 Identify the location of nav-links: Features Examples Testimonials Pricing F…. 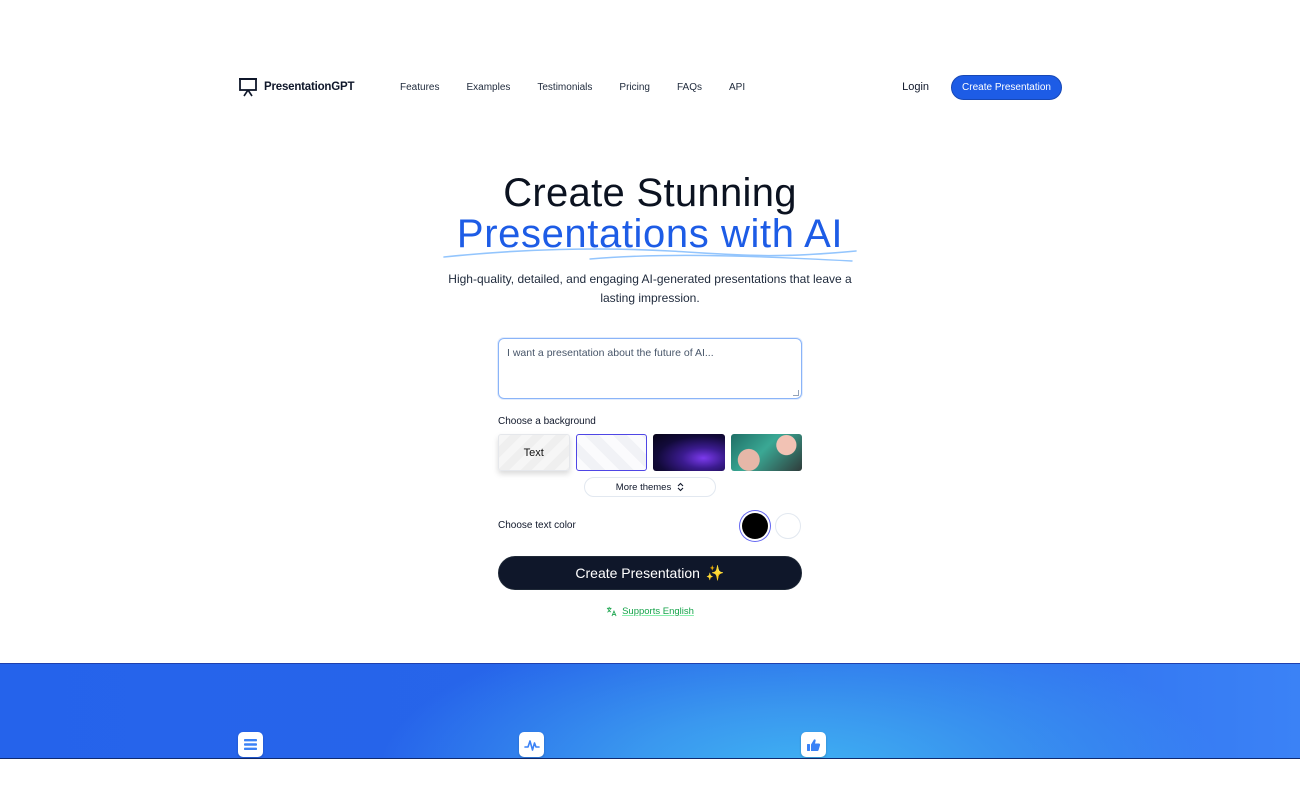
(572, 87).